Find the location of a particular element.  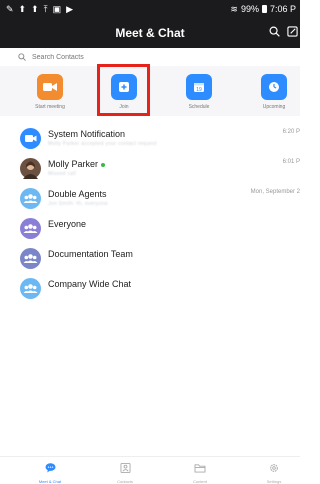

svg-text: 19 is located at coordinates (199, 90).